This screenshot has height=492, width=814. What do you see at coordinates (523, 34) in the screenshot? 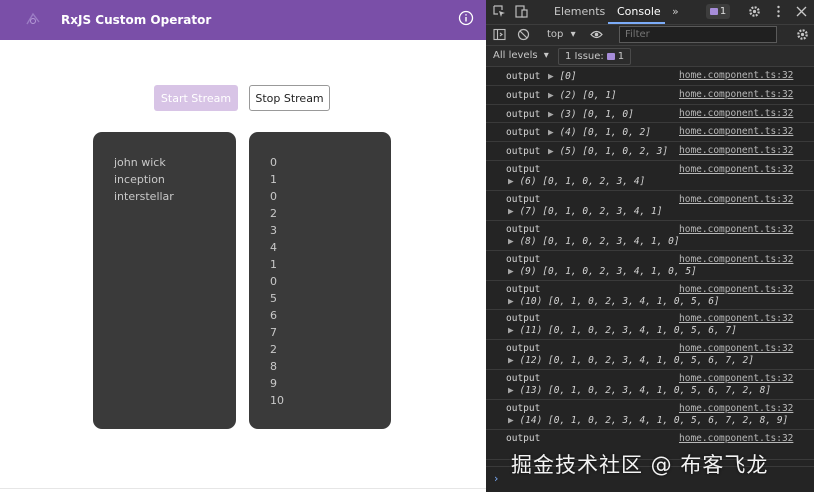
I see `clear-console-icon` at bounding box center [523, 34].